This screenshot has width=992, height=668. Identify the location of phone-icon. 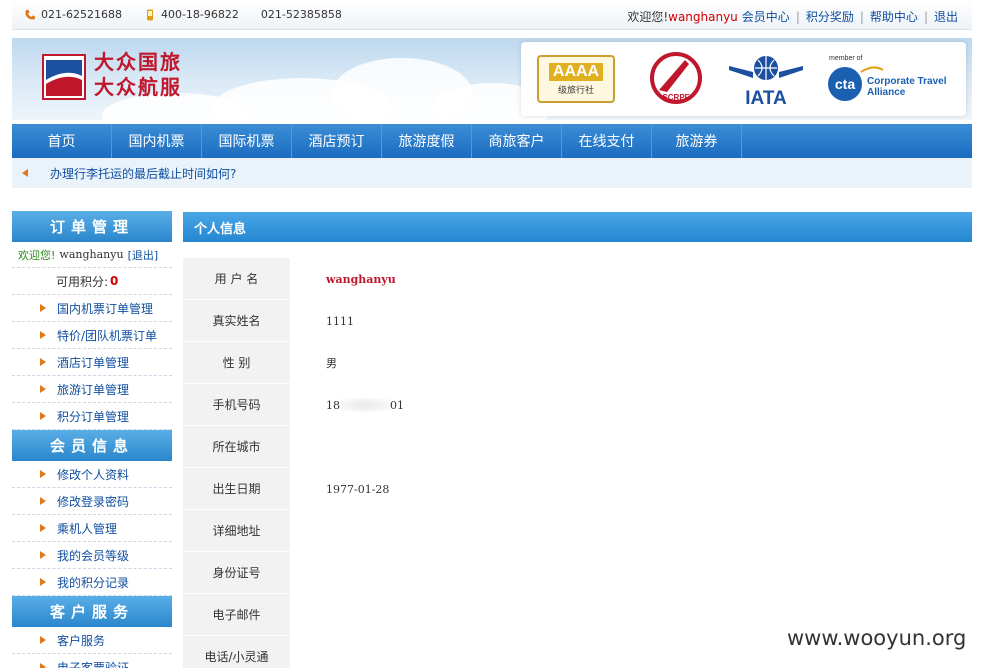
(30, 14).